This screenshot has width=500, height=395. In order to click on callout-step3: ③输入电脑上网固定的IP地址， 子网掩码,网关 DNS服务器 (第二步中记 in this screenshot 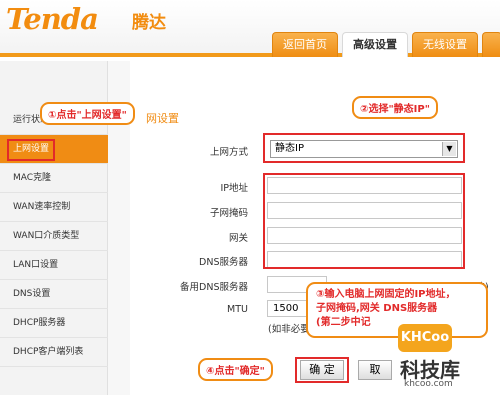, I will do `click(397, 310)`.